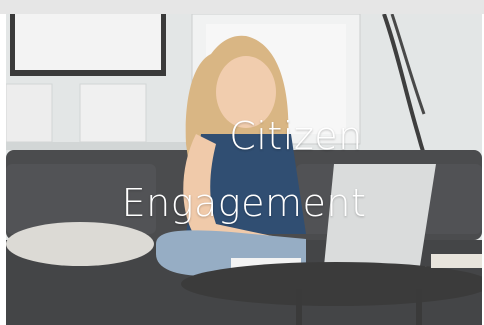 This screenshot has height=325, width=484. Describe the element at coordinates (242, 7) in the screenshot. I see `top-divider-strip` at that location.